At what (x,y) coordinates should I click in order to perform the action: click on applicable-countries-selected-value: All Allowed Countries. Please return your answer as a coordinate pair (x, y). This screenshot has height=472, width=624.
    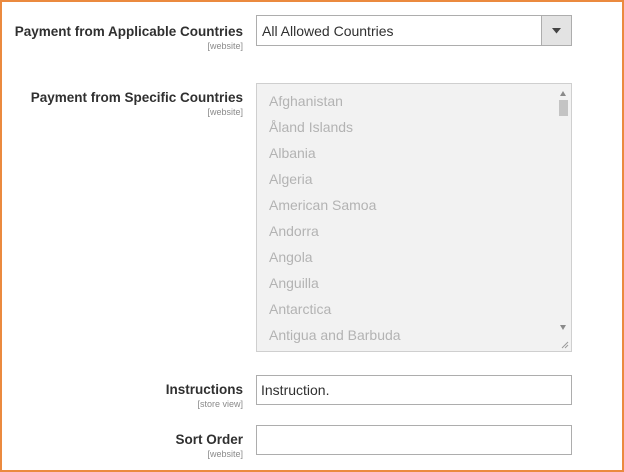
    Looking at the image, I should click on (328, 31).